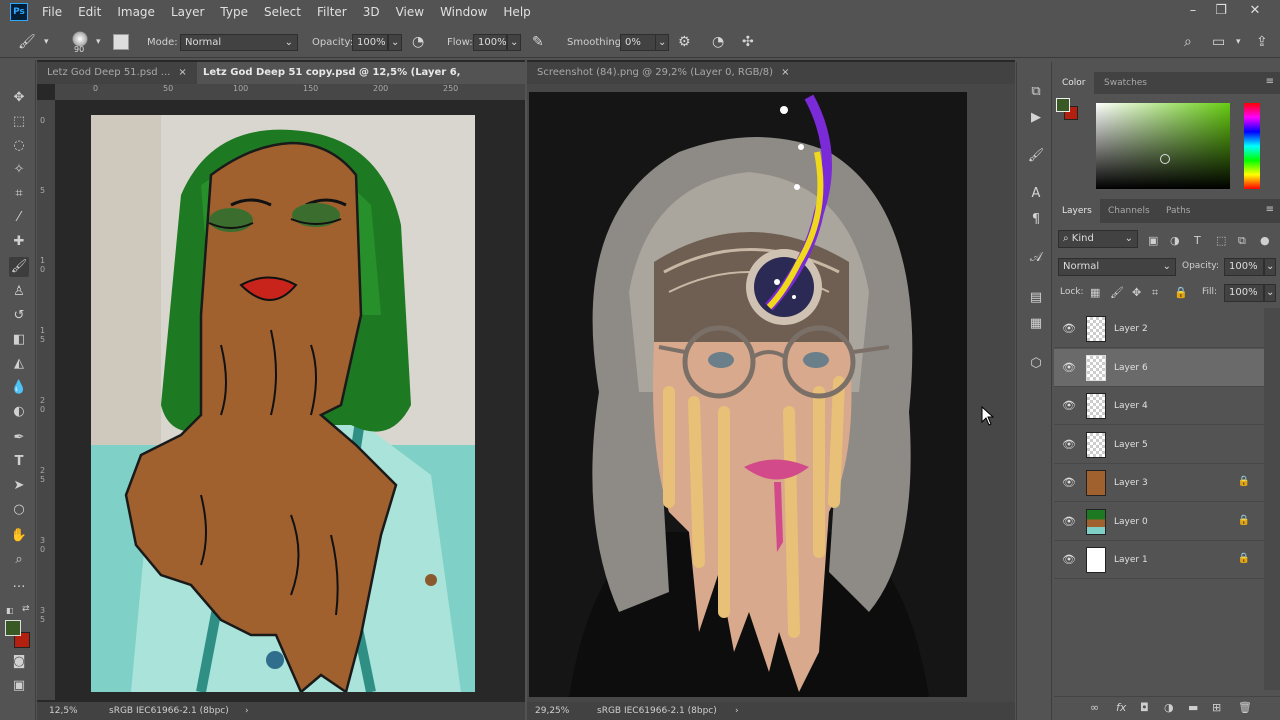 This screenshot has width=1280, height=720. I want to click on actions-icon: ▶, so click(1036, 118).